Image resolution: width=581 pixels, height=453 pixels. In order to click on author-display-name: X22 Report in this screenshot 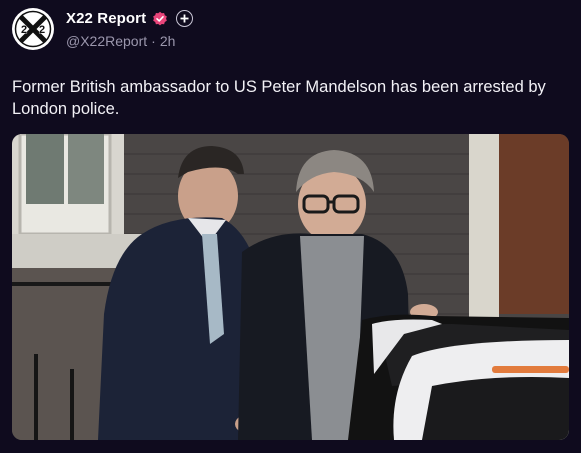, I will do `click(106, 18)`.